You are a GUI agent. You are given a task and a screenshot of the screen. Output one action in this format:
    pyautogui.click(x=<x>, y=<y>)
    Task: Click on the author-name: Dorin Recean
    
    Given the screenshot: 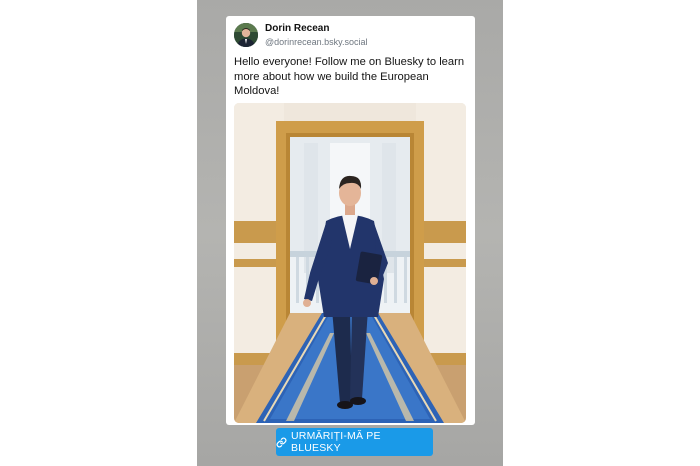 What is the action you would take?
    pyautogui.click(x=297, y=28)
    